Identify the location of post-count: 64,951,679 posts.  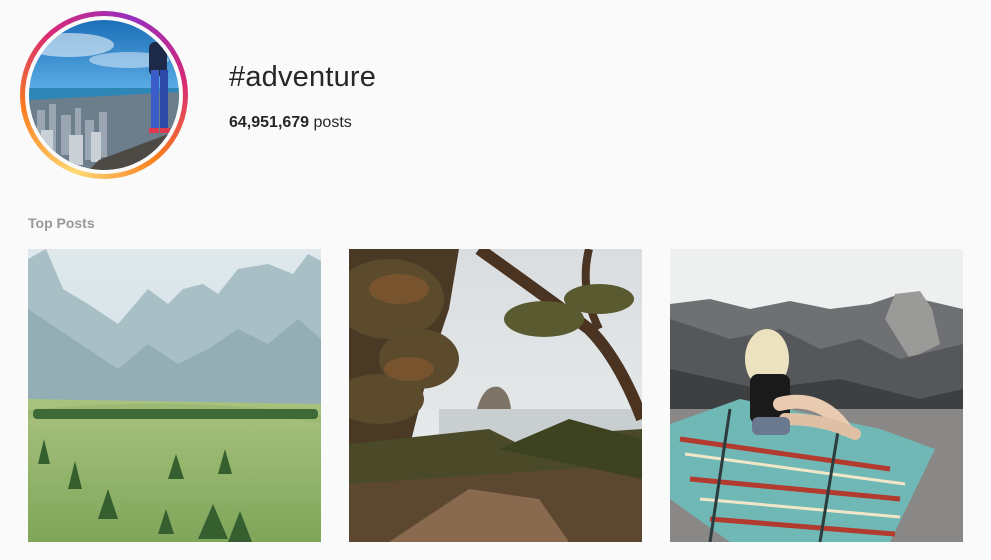
(290, 123).